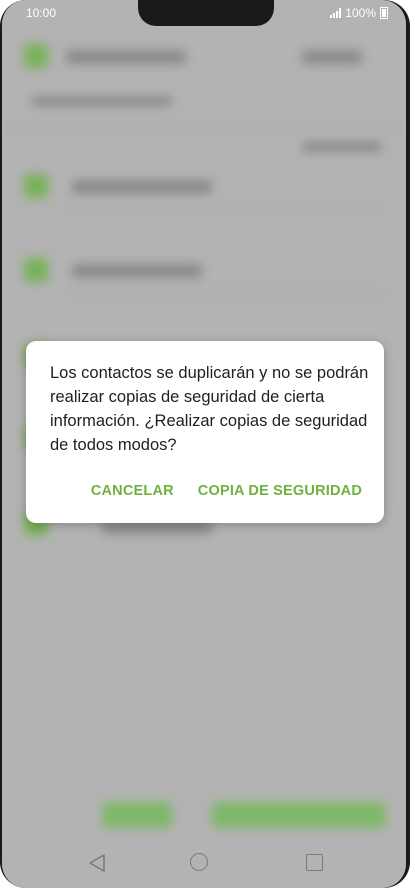  What do you see at coordinates (199, 862) in the screenshot?
I see `home-icon` at bounding box center [199, 862].